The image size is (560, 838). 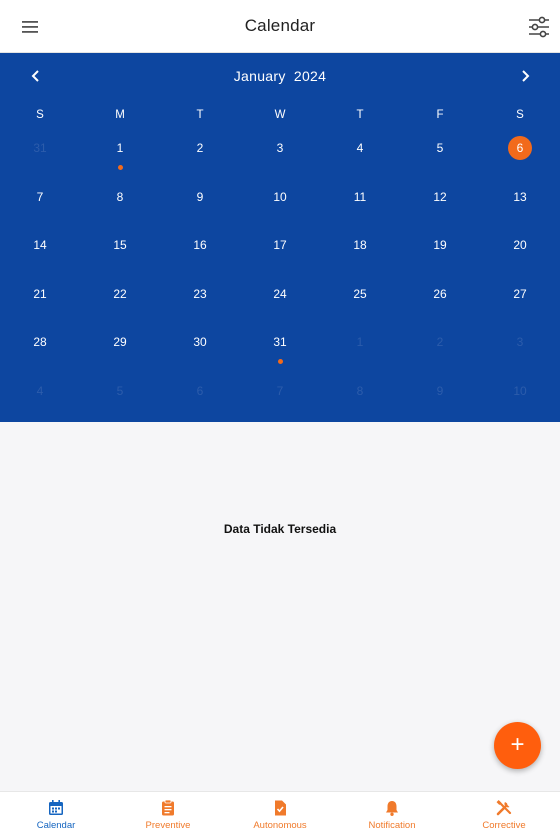 What do you see at coordinates (280, 245) in the screenshot?
I see `day-number: 17` at bounding box center [280, 245].